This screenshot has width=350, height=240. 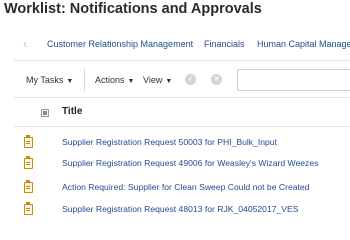 What do you see at coordinates (45, 113) in the screenshot?
I see `select-all-checkbox` at bounding box center [45, 113].